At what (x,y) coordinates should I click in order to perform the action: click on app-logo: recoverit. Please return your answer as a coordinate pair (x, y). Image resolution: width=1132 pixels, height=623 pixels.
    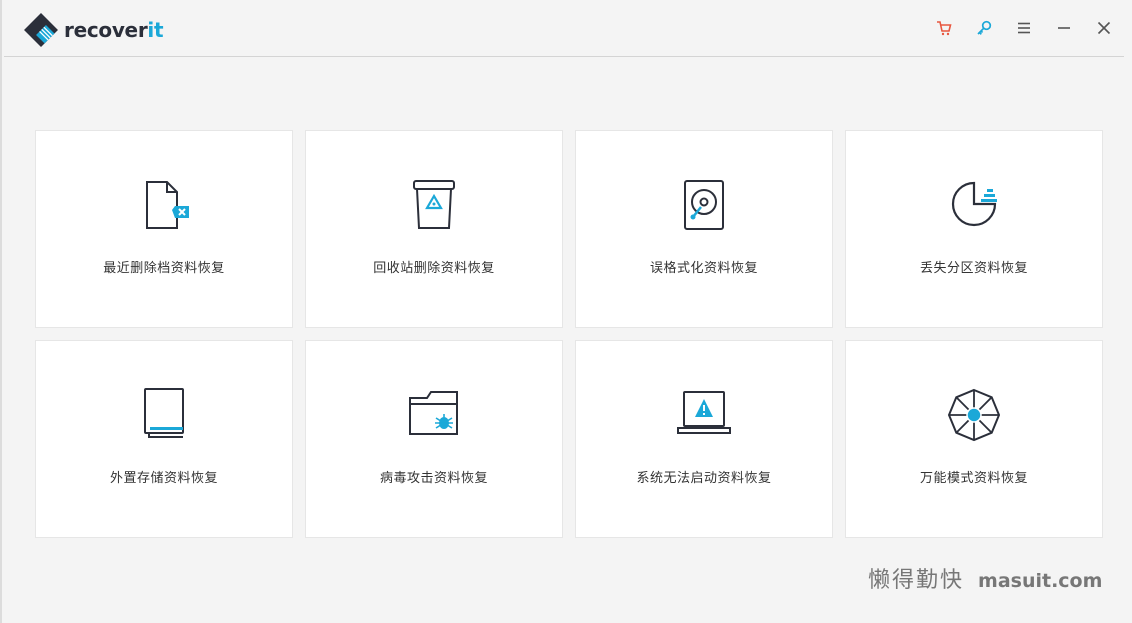
    Looking at the image, I should click on (94, 30).